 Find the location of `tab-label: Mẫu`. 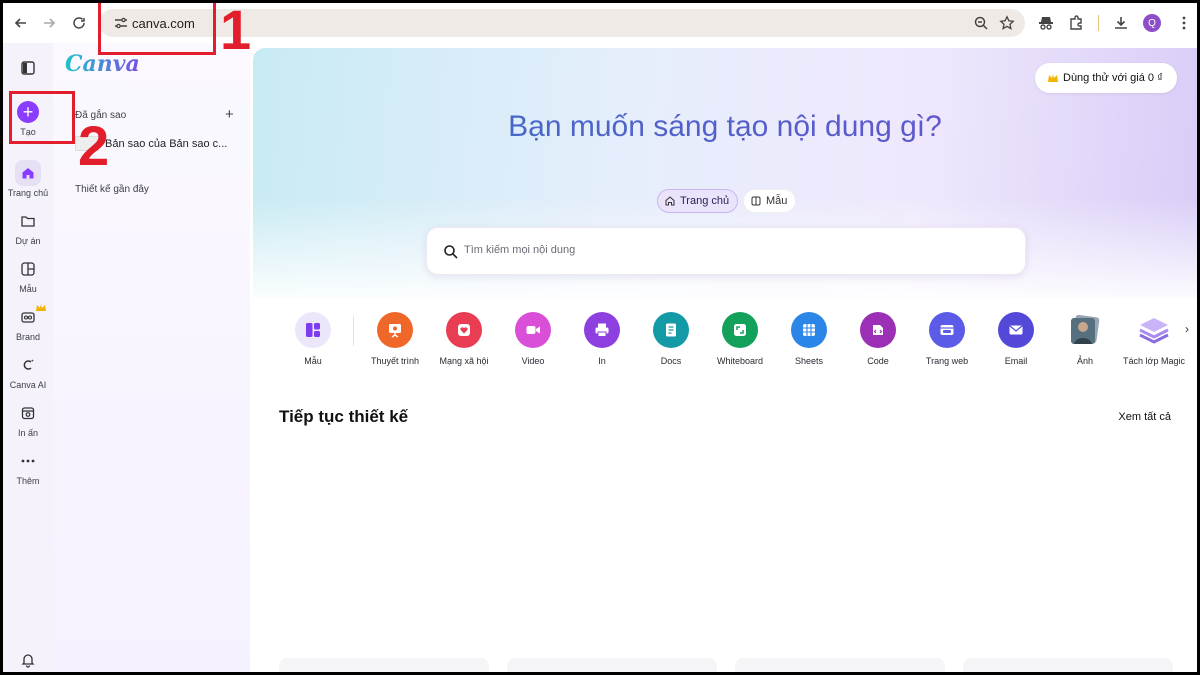

tab-label: Mẫu is located at coordinates (777, 201).